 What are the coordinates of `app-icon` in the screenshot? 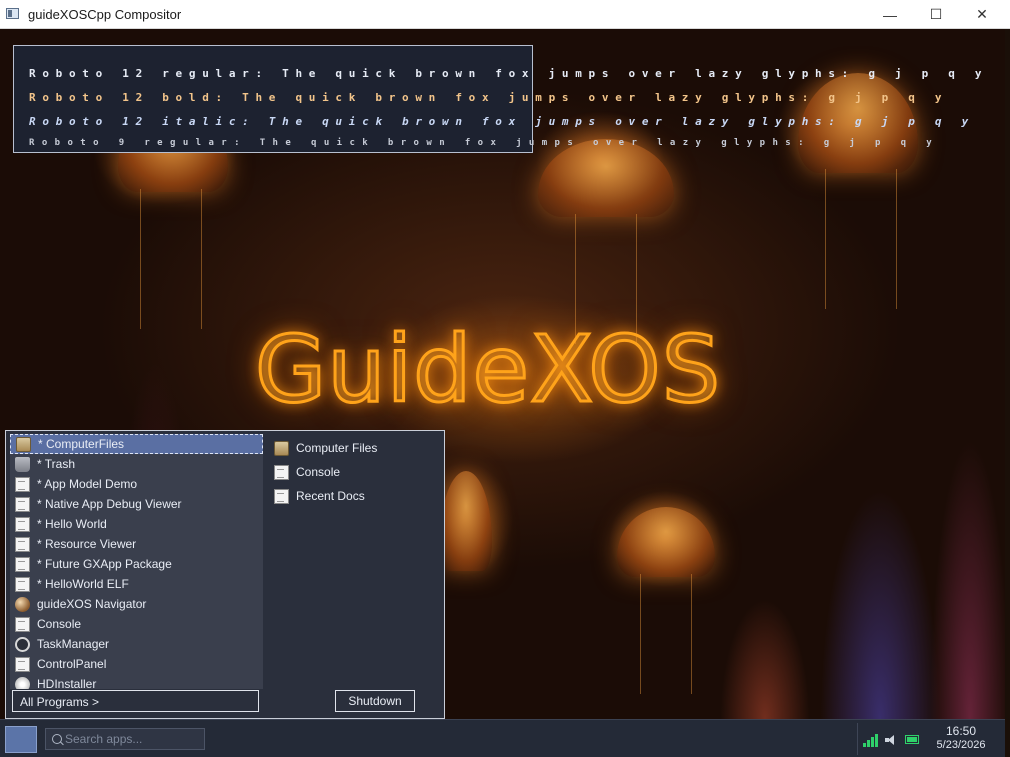 It's located at (12, 13).